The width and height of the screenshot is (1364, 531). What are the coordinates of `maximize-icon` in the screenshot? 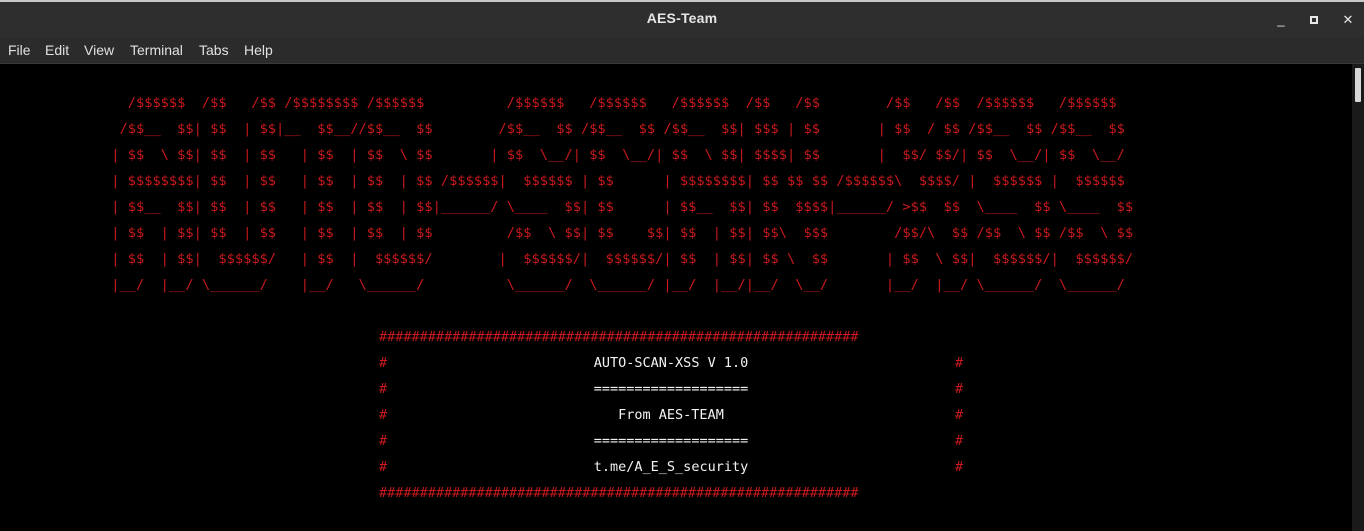 It's located at (1314, 20).